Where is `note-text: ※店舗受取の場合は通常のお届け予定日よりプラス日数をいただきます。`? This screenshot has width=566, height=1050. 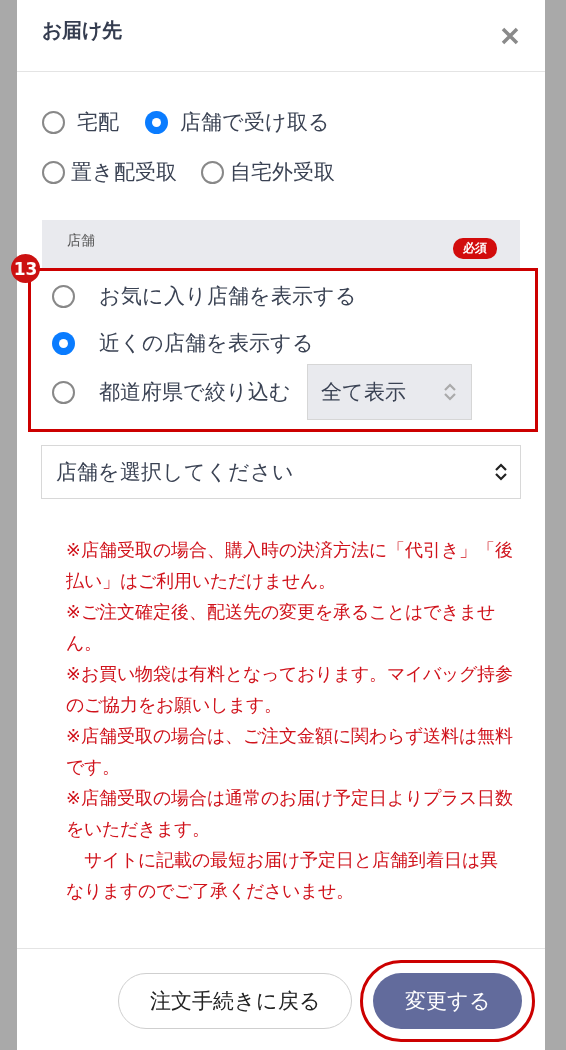
note-text: ※店舗受取の場合は通常のお届け予定日よりプラス日数をいただきます。 is located at coordinates (290, 814).